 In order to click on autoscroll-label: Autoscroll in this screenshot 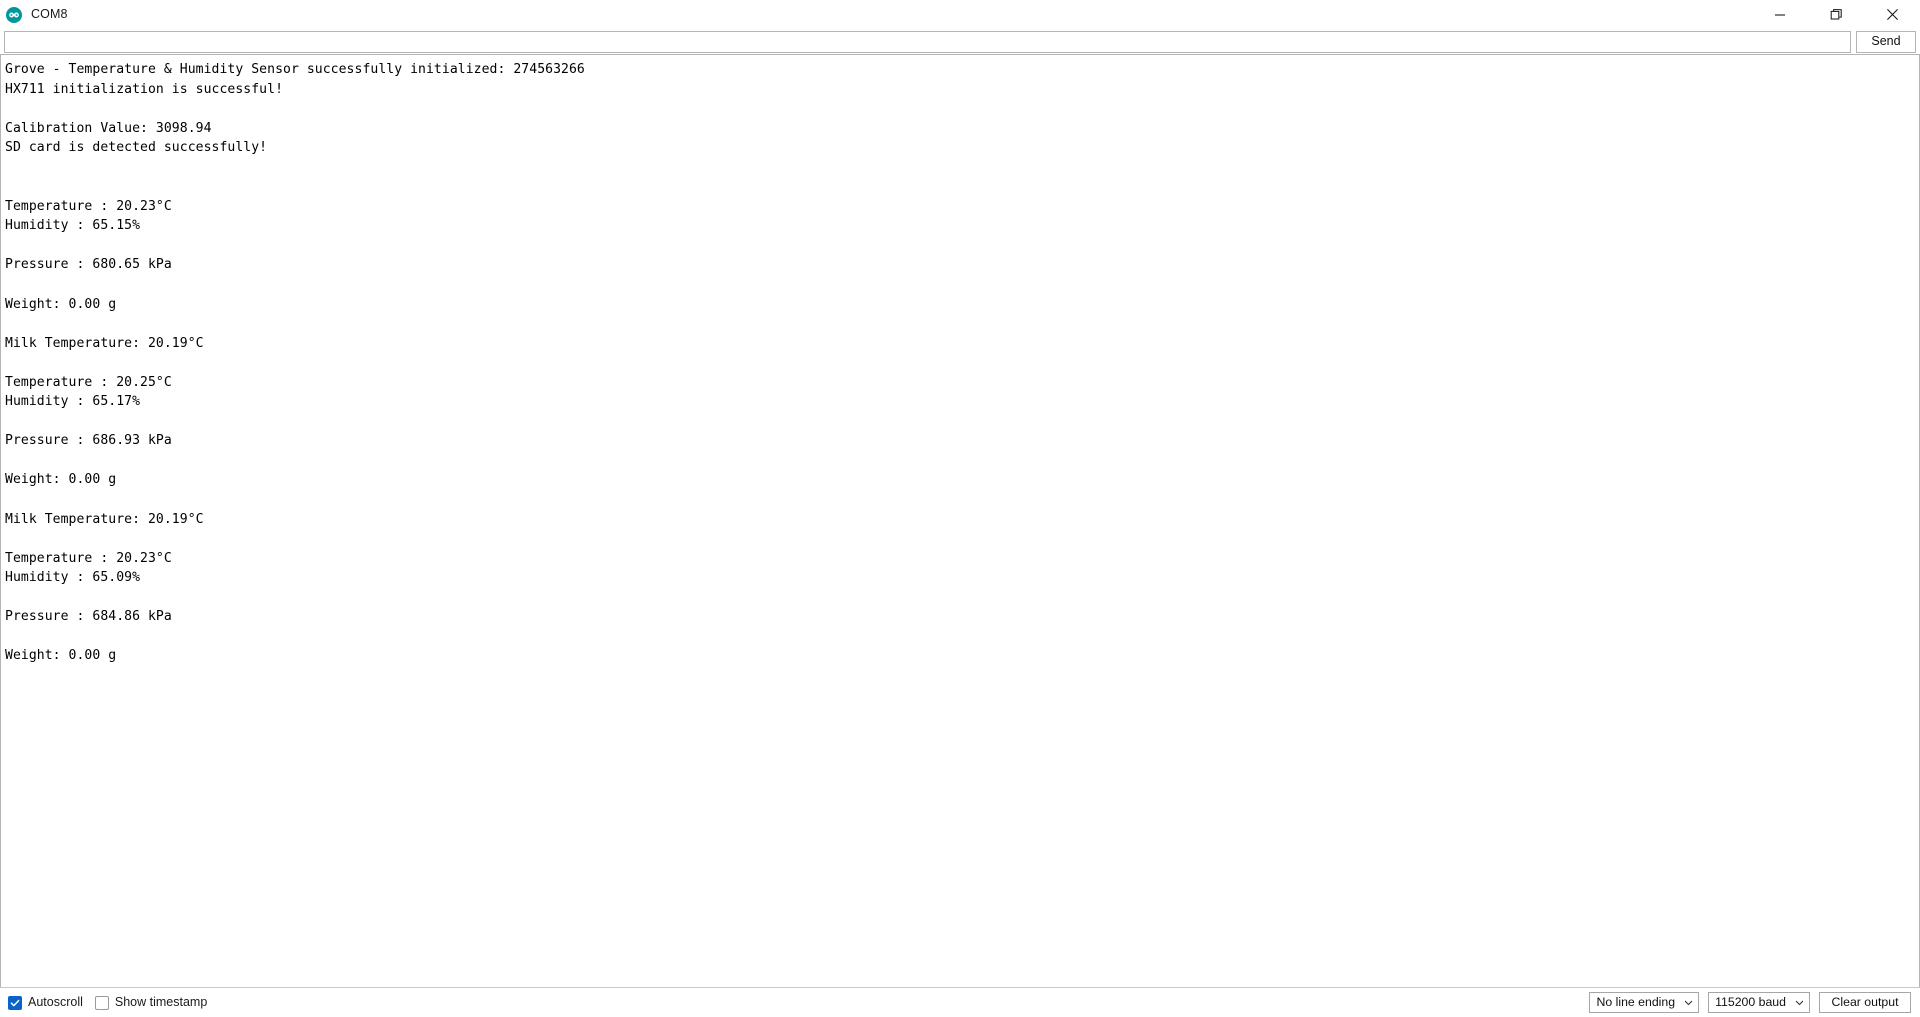, I will do `click(55, 1002)`.